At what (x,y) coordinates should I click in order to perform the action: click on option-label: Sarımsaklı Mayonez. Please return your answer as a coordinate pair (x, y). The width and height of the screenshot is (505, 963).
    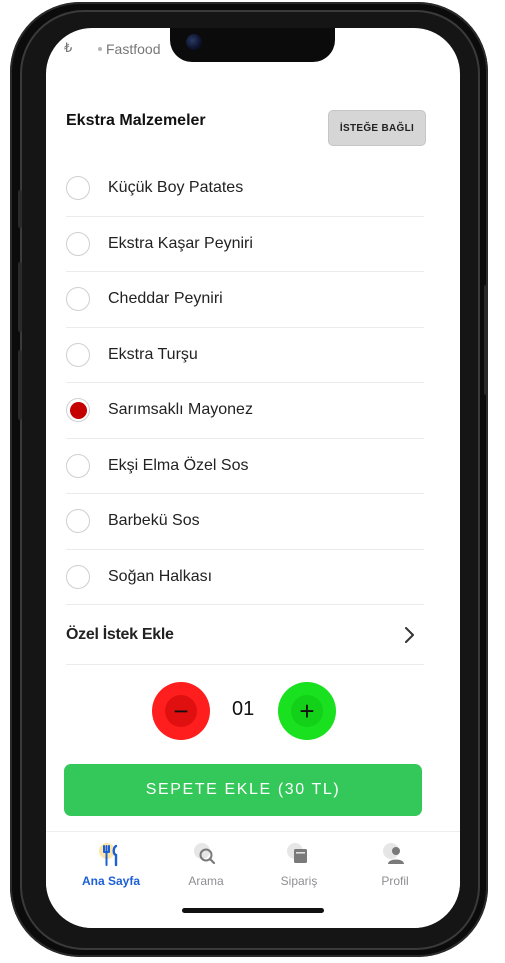
    Looking at the image, I should click on (180, 410).